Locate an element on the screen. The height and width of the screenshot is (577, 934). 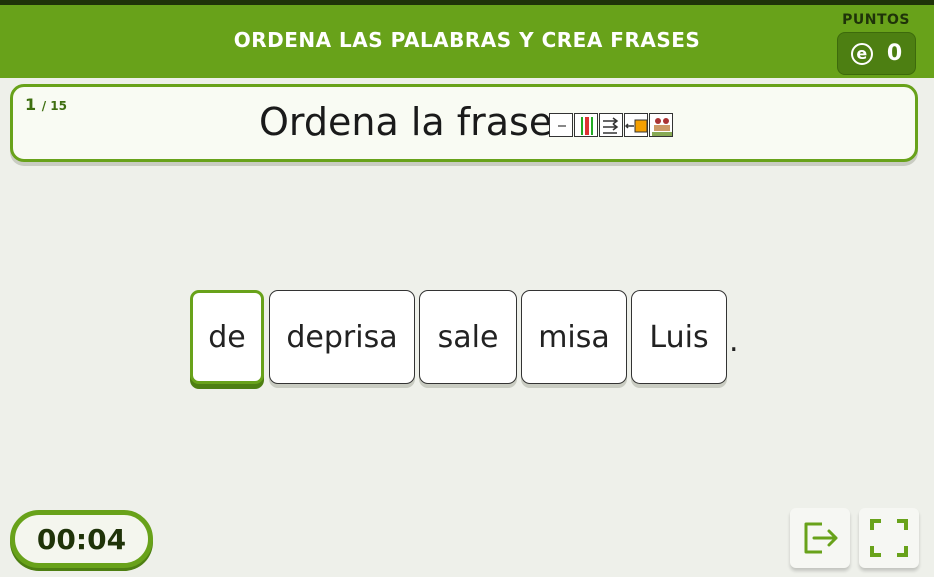
game-title: ORDENA LAS PALABRAS Y CREA FRASES is located at coordinates (467, 40).